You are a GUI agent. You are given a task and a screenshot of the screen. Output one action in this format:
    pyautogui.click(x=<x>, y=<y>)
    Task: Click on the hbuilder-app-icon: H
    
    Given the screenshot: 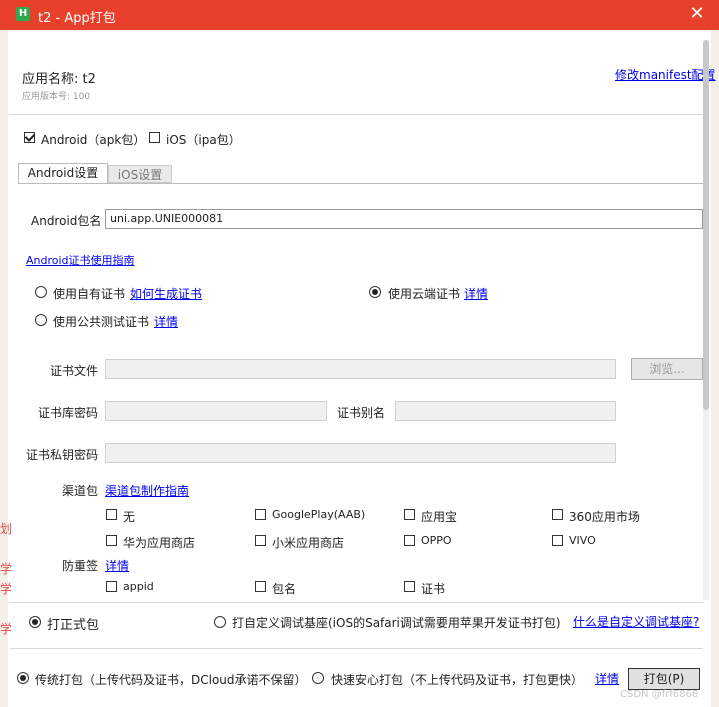 What is the action you would take?
    pyautogui.click(x=23, y=14)
    